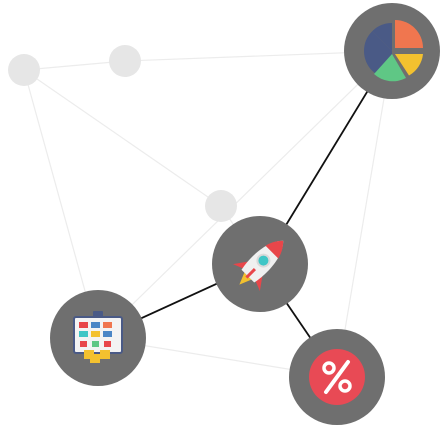 This screenshot has width=441, height=426. Describe the element at coordinates (98, 338) in the screenshot. I see `planning-board-node` at that location.